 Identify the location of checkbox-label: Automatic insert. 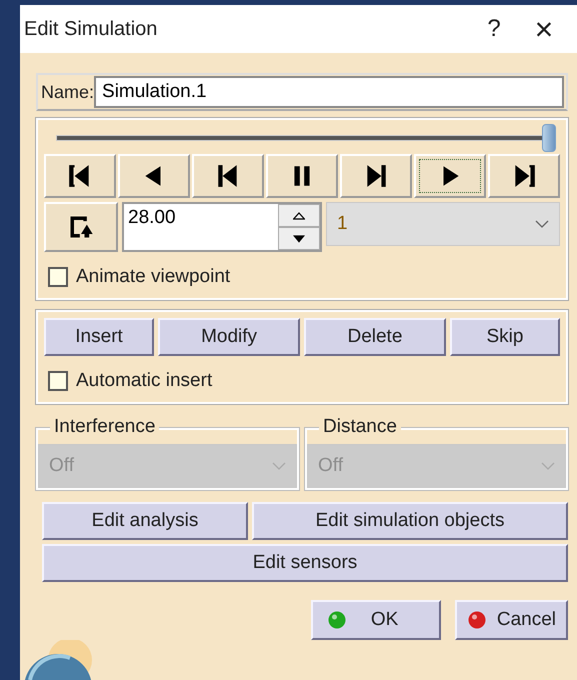
(144, 381).